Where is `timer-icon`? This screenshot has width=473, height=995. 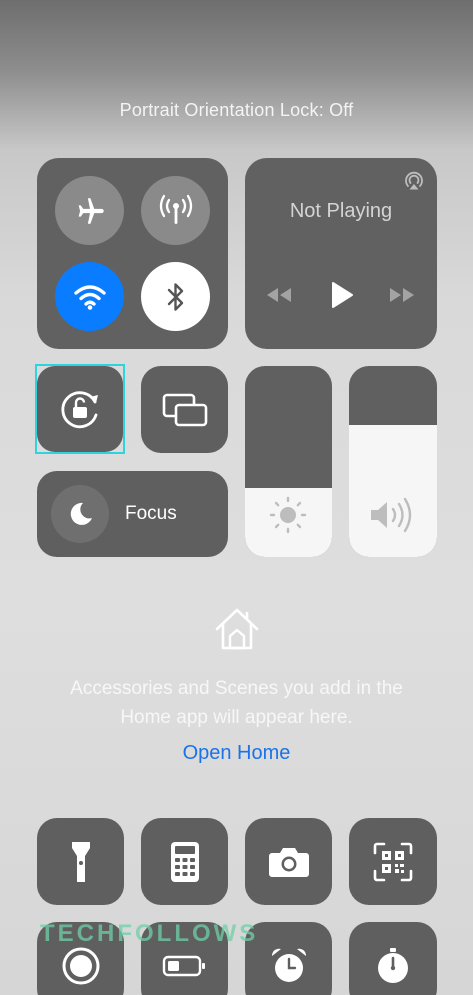 timer-icon is located at coordinates (393, 965).